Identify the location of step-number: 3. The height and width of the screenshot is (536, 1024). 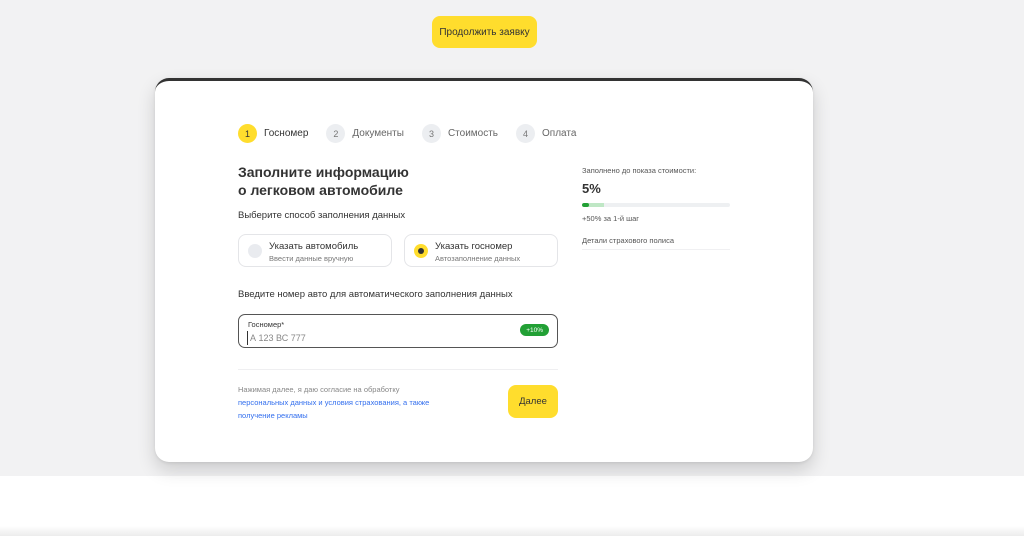
(431, 133).